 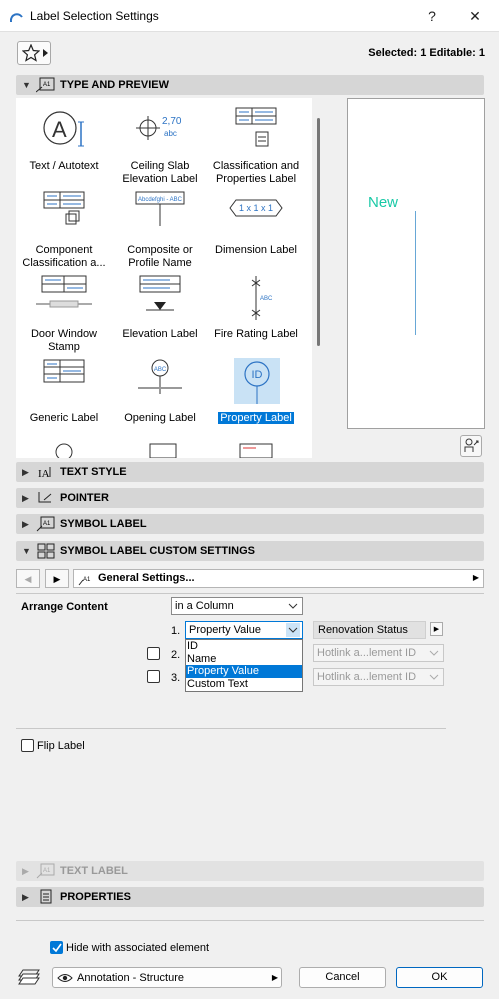 I want to click on label-app-icon, so click(x=16, y=17).